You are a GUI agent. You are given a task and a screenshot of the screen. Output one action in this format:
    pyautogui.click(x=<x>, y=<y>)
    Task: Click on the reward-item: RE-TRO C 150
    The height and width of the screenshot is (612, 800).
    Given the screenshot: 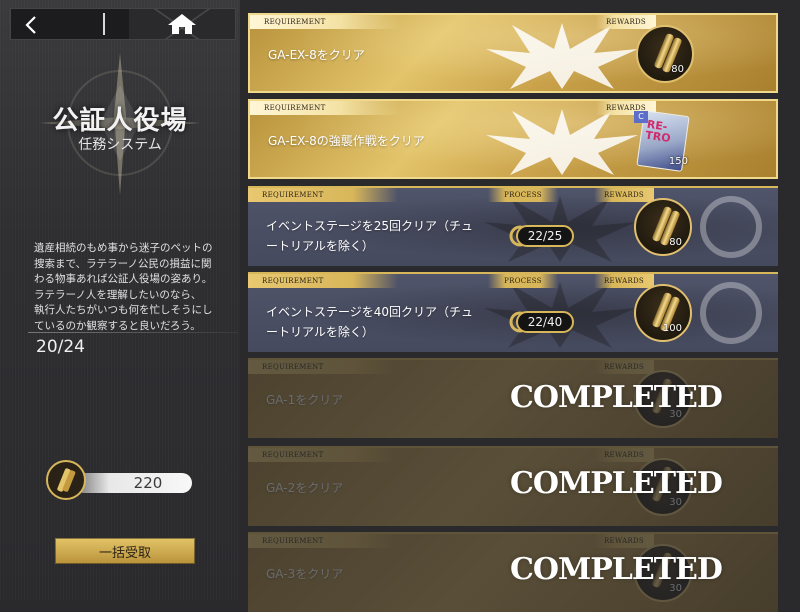 What is the action you would take?
    pyautogui.click(x=664, y=141)
    